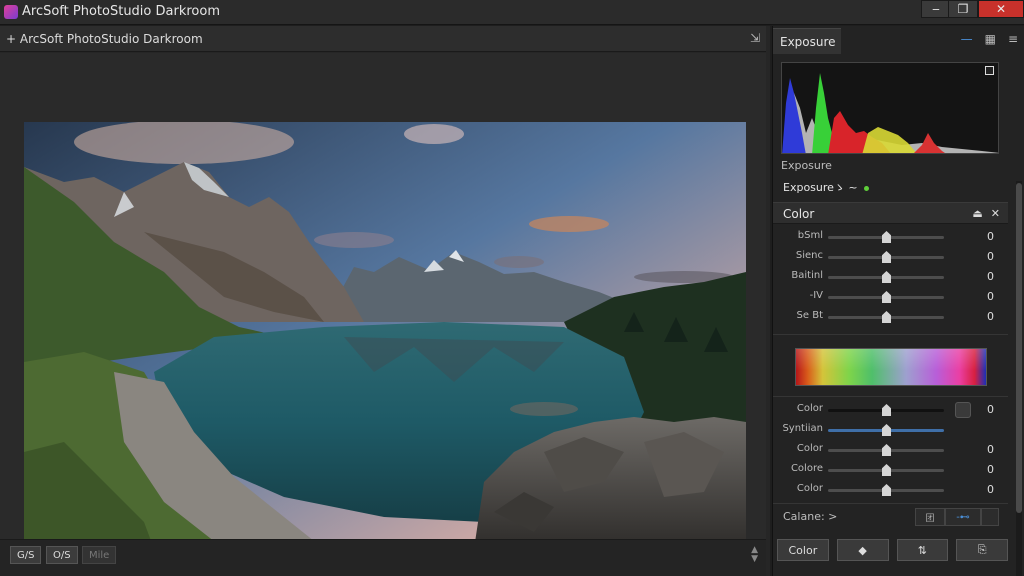 This screenshot has height=576, width=1024. Describe the element at coordinates (890, 517) in the screenshot. I see `balance-row: Calane: > 团 -⊷` at that location.